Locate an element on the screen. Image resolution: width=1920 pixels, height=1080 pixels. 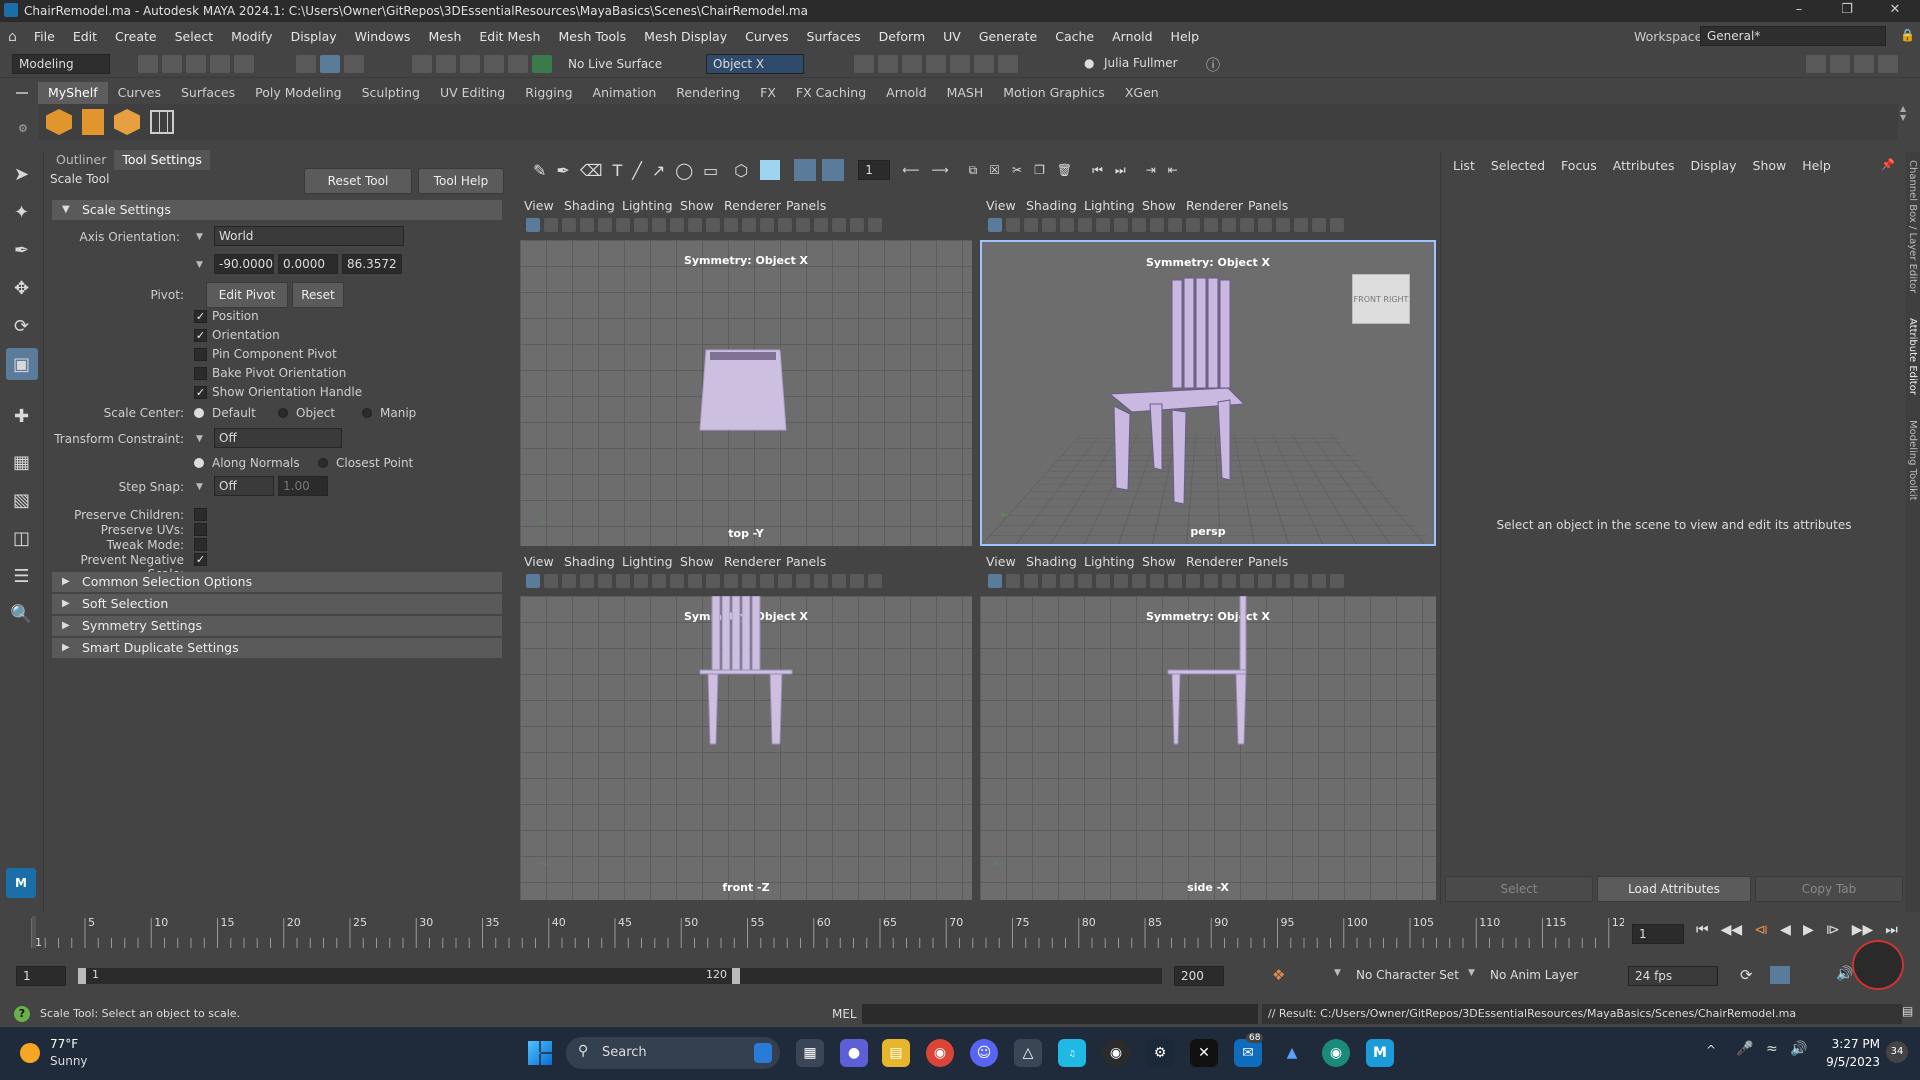
undo-icon is located at coordinates (220, 64).